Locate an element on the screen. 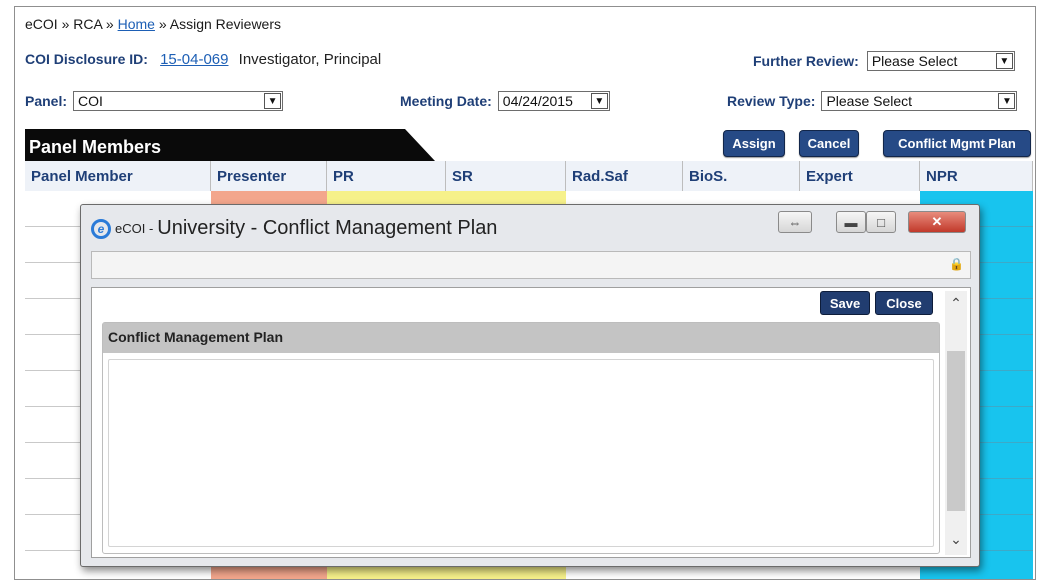 Image resolution: width=1049 pixels, height=588 pixels. conflict-plan-section-title: Conflict Management Plan is located at coordinates (521, 338).